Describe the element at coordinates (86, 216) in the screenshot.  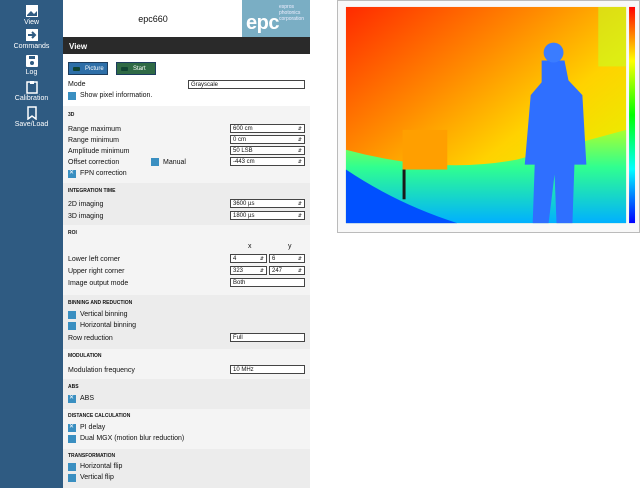
I see `t3d-label: 3D imaging` at that location.